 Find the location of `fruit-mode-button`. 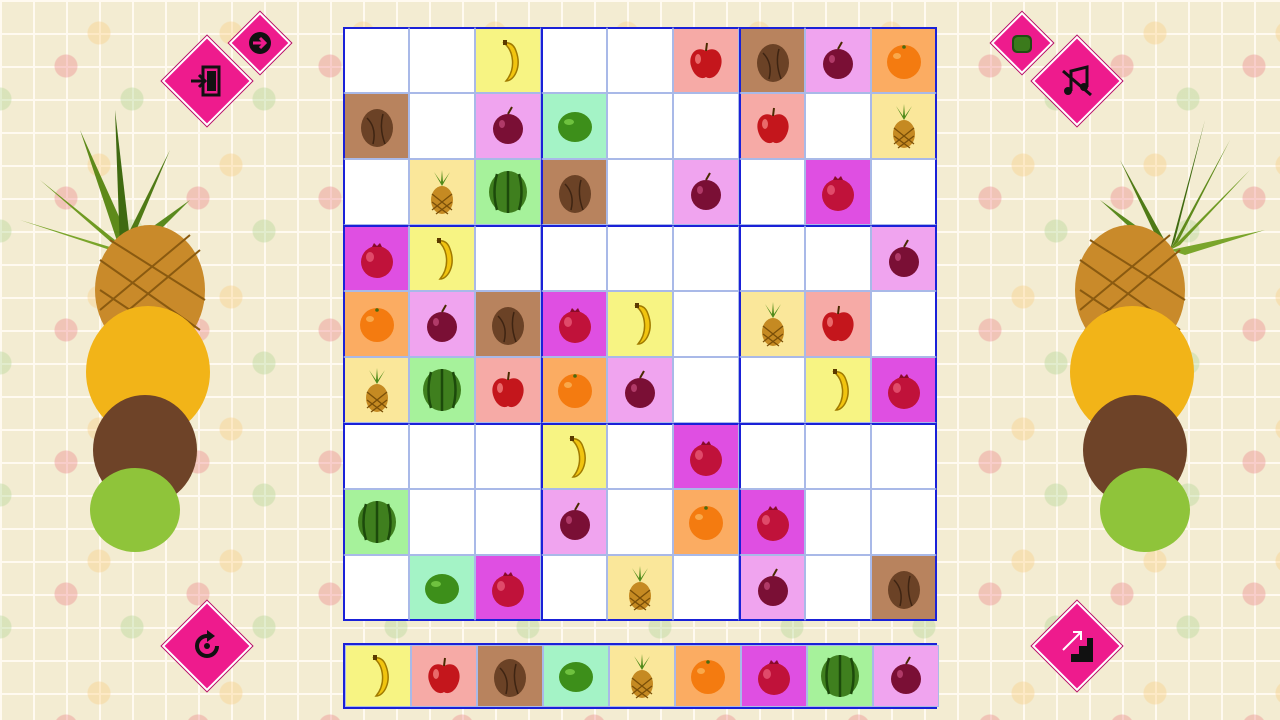

fruit-mode-button is located at coordinates (1022, 43).